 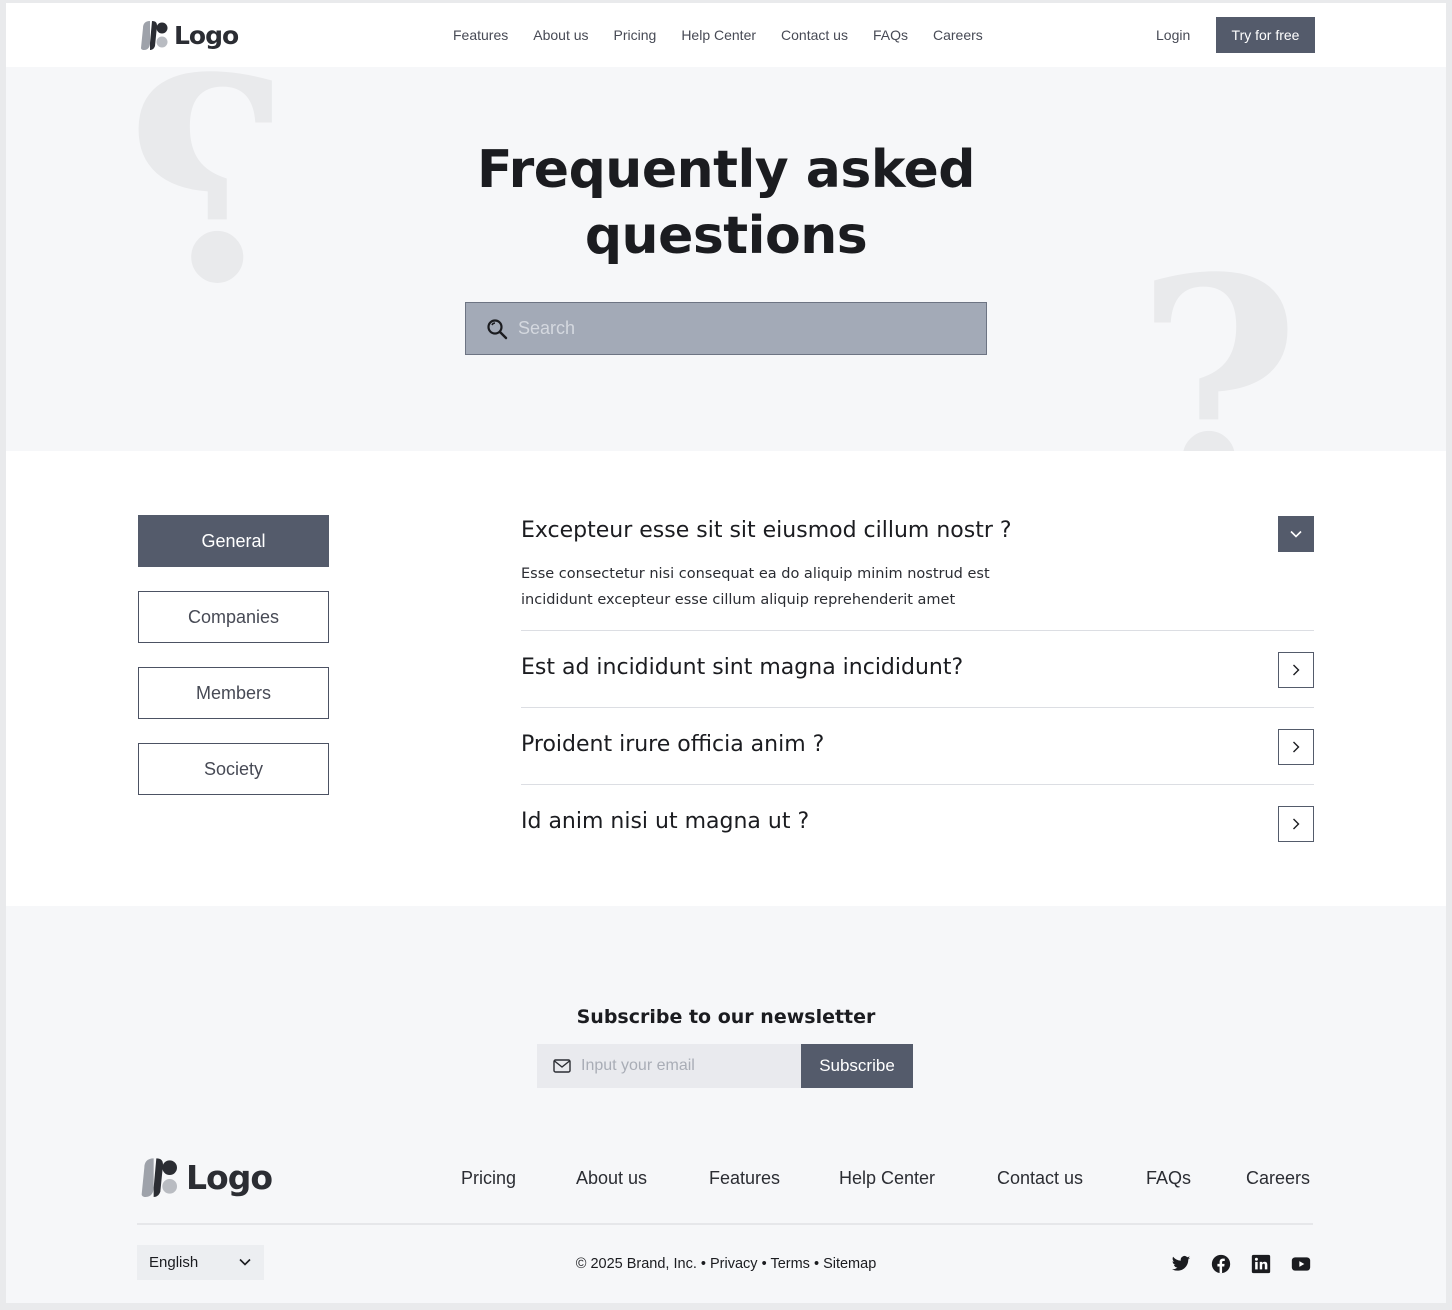 I want to click on copyright: © 2025 Brand, Inc., so click(x=636, y=1264).